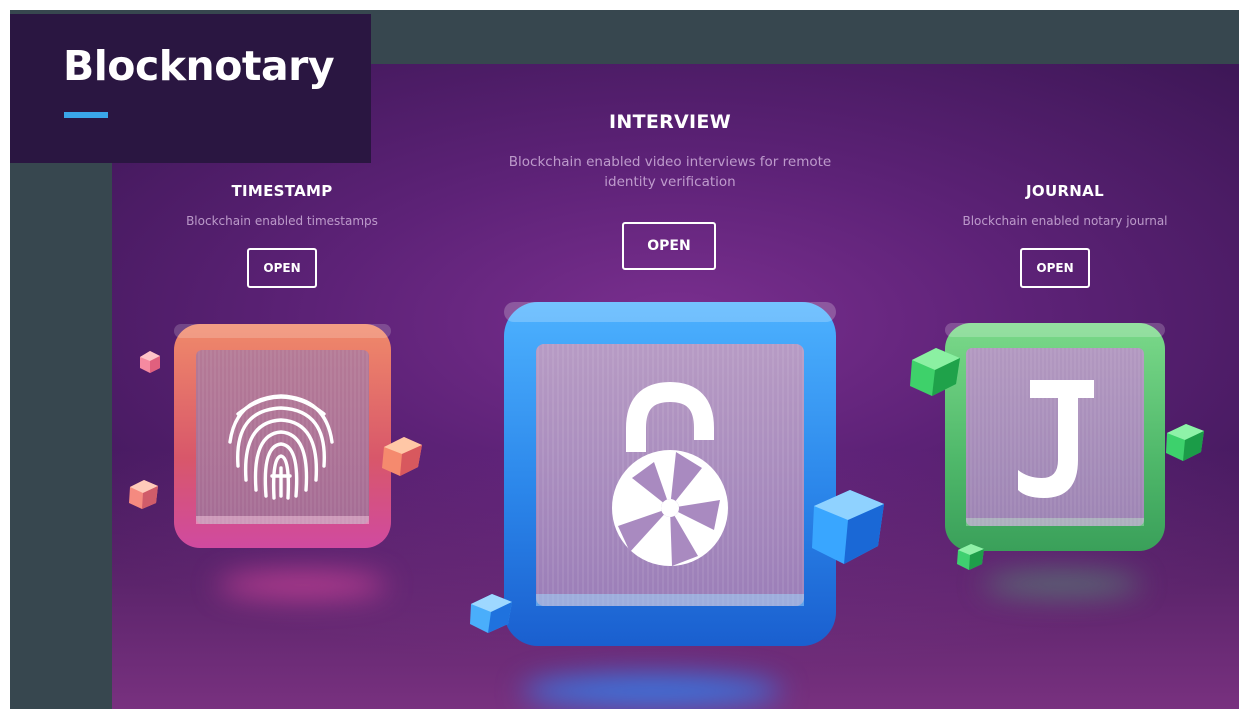 The width and height of the screenshot is (1239, 709). I want to click on blue-cube-small, so click(491, 613).